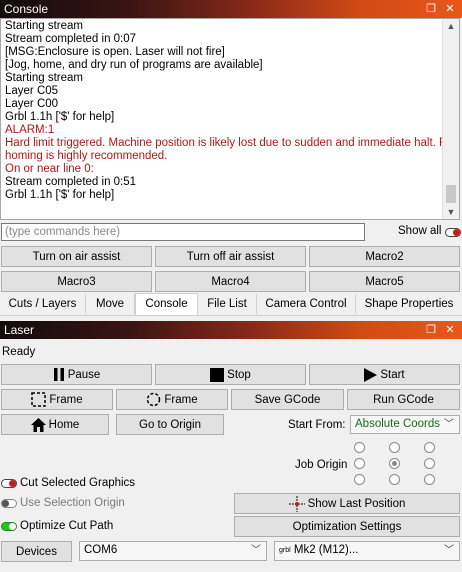  What do you see at coordinates (32, 104) in the screenshot?
I see `console-line: Layer C00` at bounding box center [32, 104].